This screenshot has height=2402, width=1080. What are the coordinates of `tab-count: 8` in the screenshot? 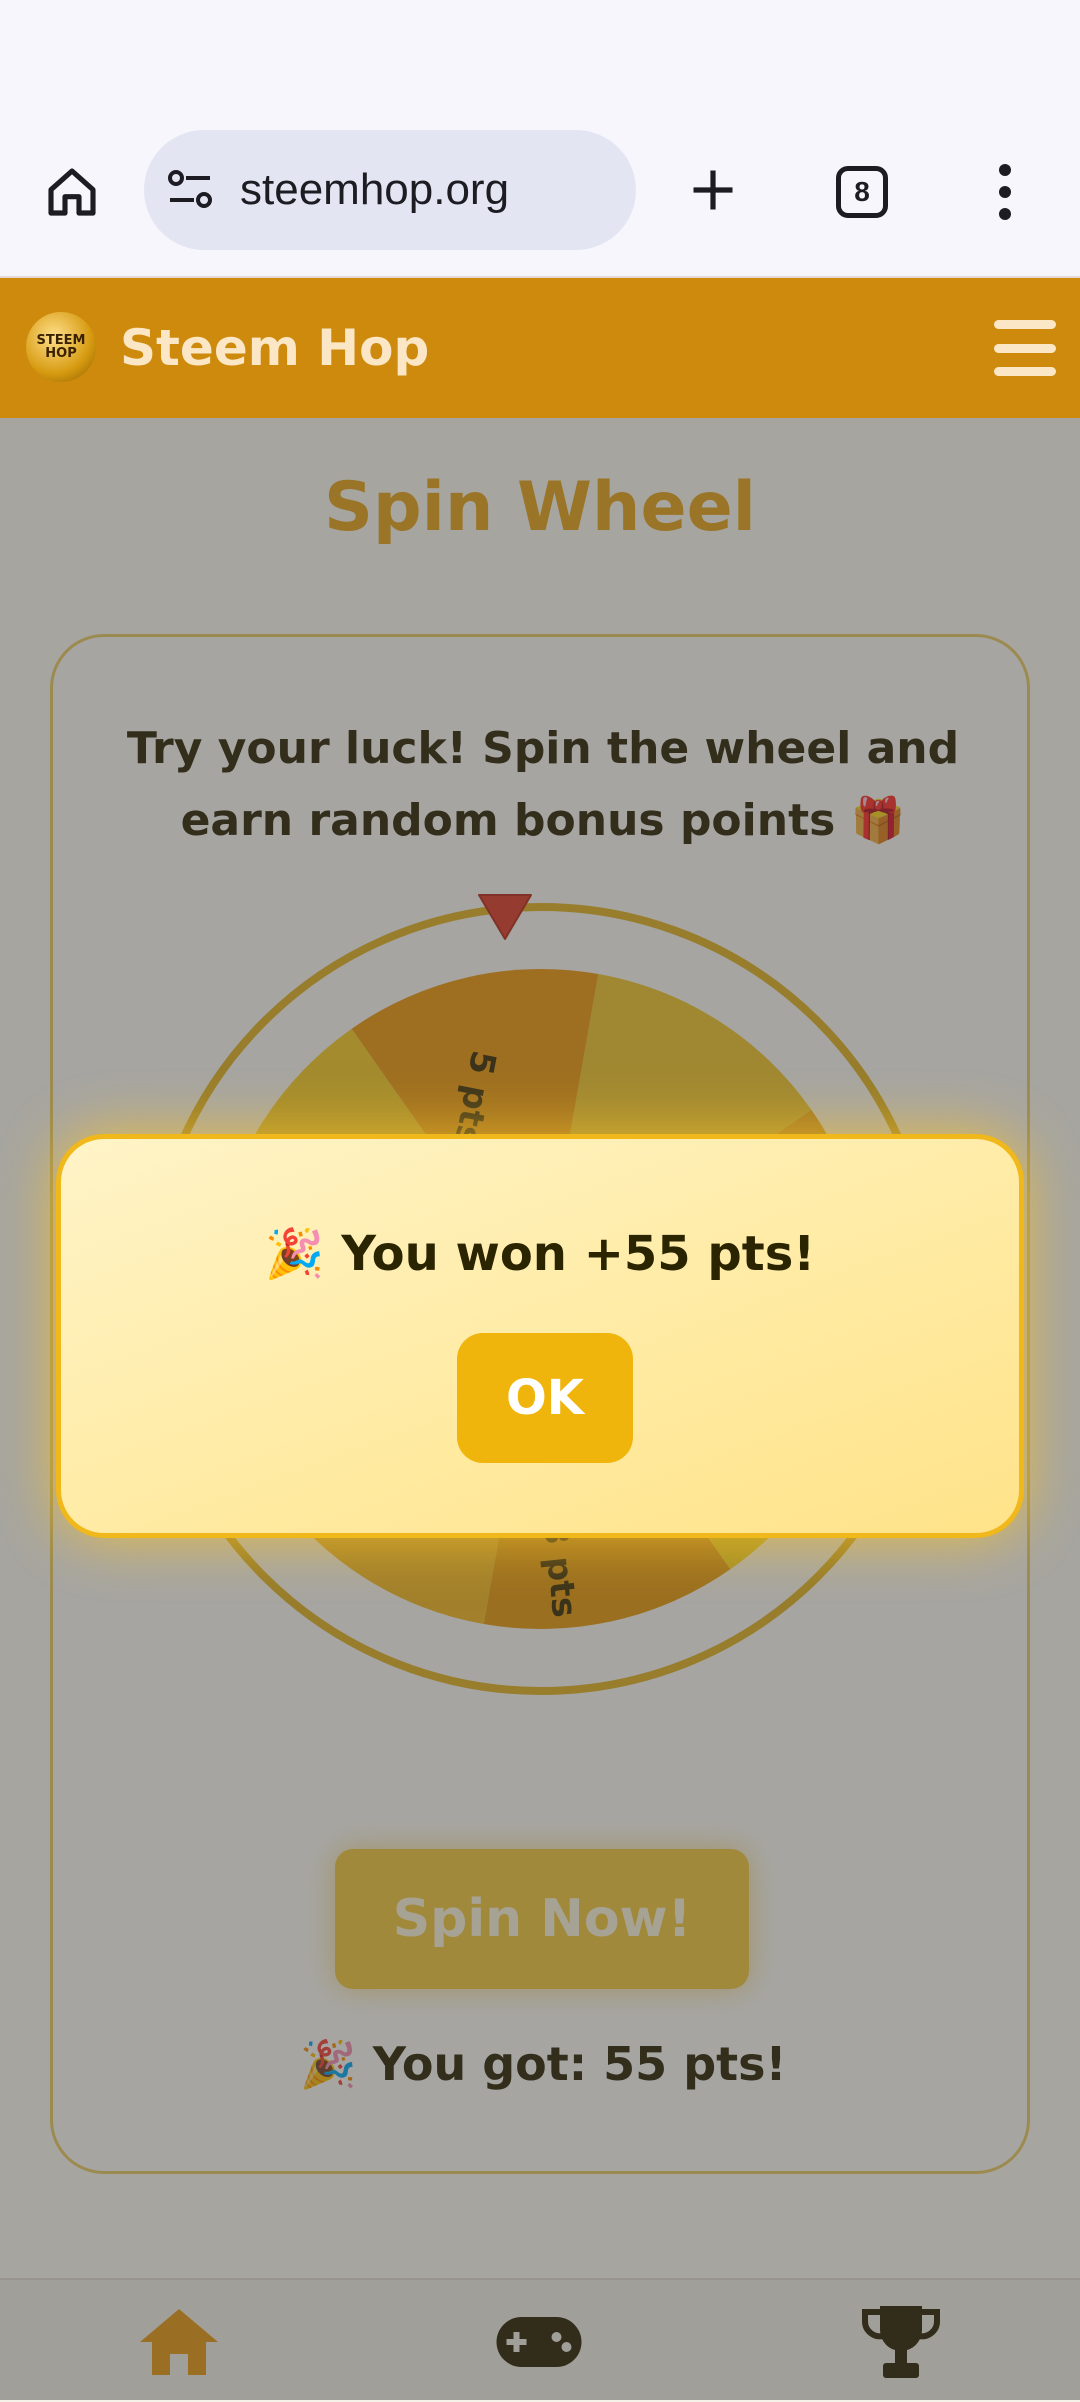 It's located at (862, 191).